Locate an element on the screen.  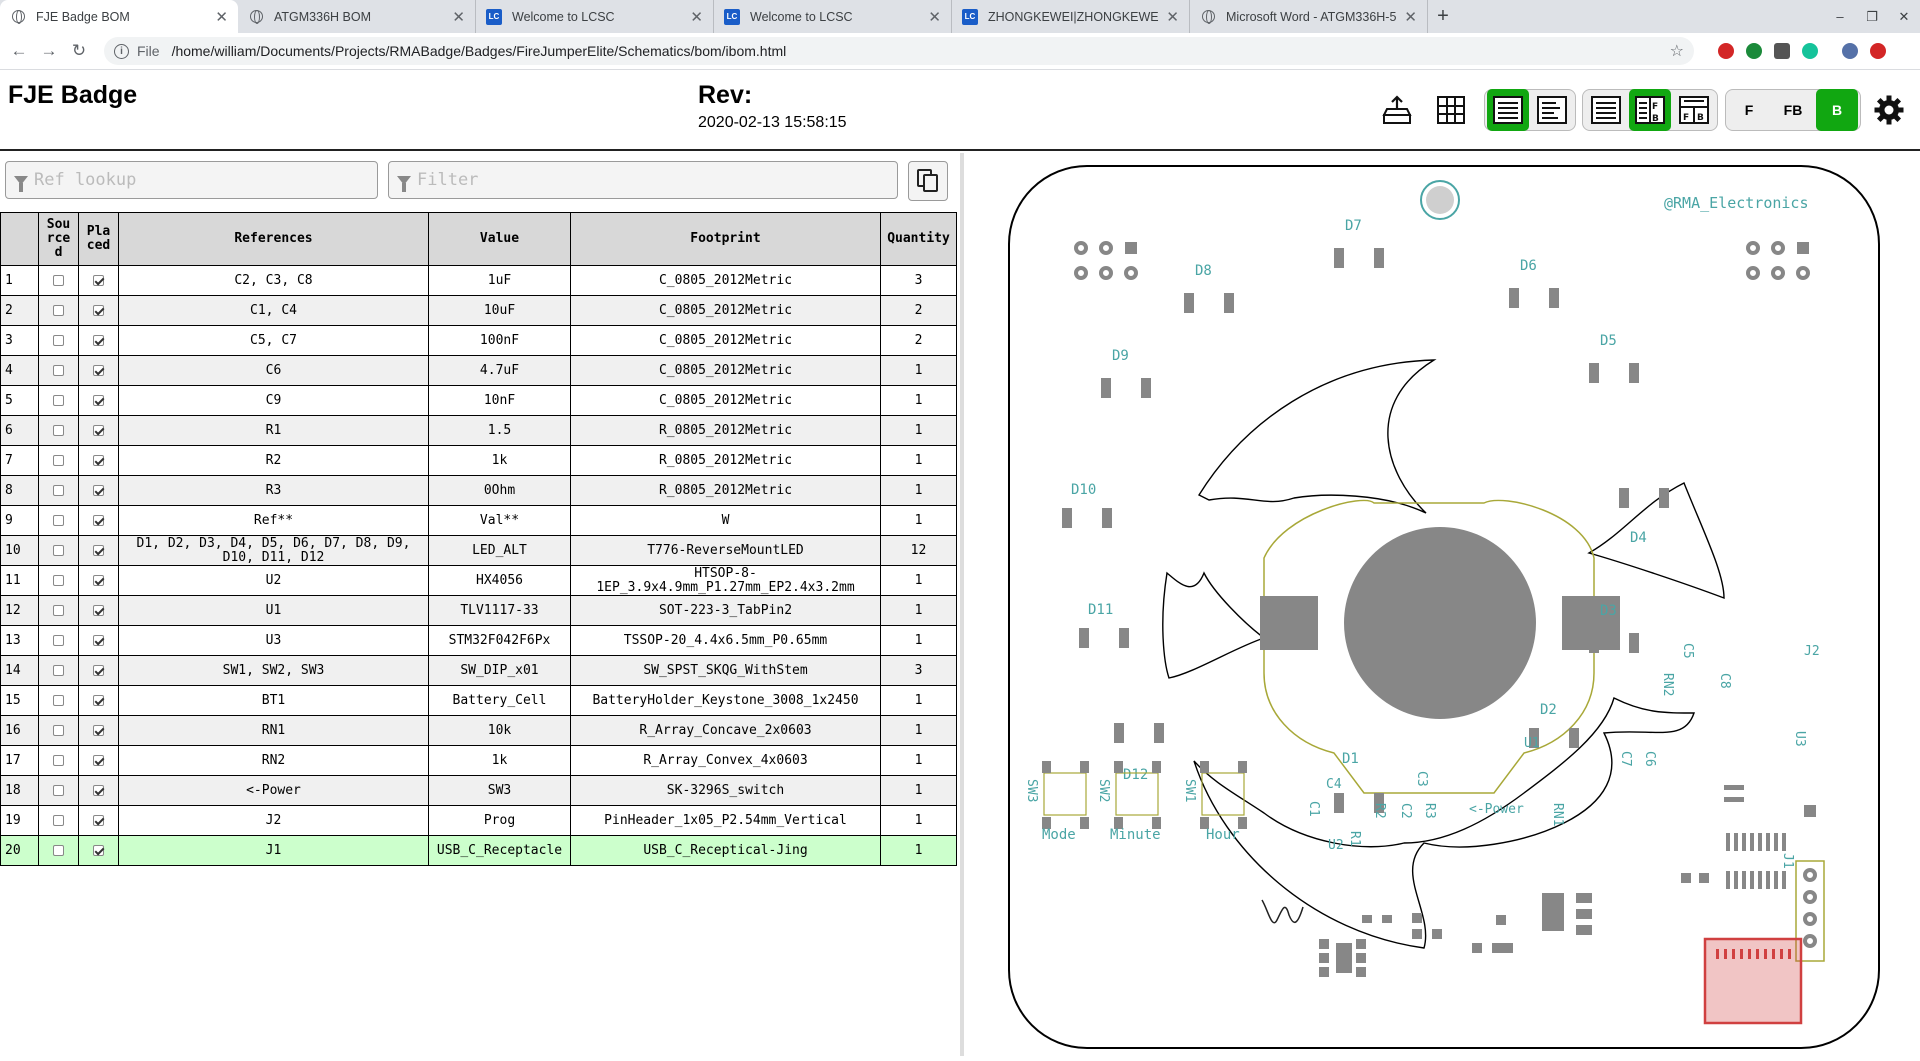
grid-icon is located at coordinates (1451, 110).